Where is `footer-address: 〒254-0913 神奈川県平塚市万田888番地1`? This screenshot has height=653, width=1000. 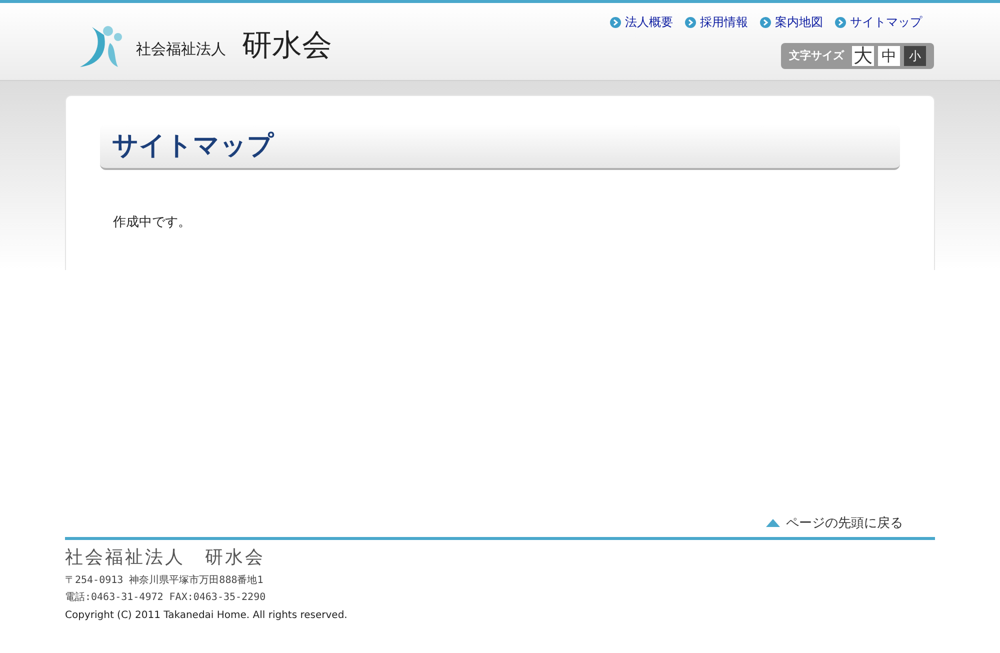
footer-address: 〒254-0913 神奈川県平塚市万田888番地1 is located at coordinates (164, 581).